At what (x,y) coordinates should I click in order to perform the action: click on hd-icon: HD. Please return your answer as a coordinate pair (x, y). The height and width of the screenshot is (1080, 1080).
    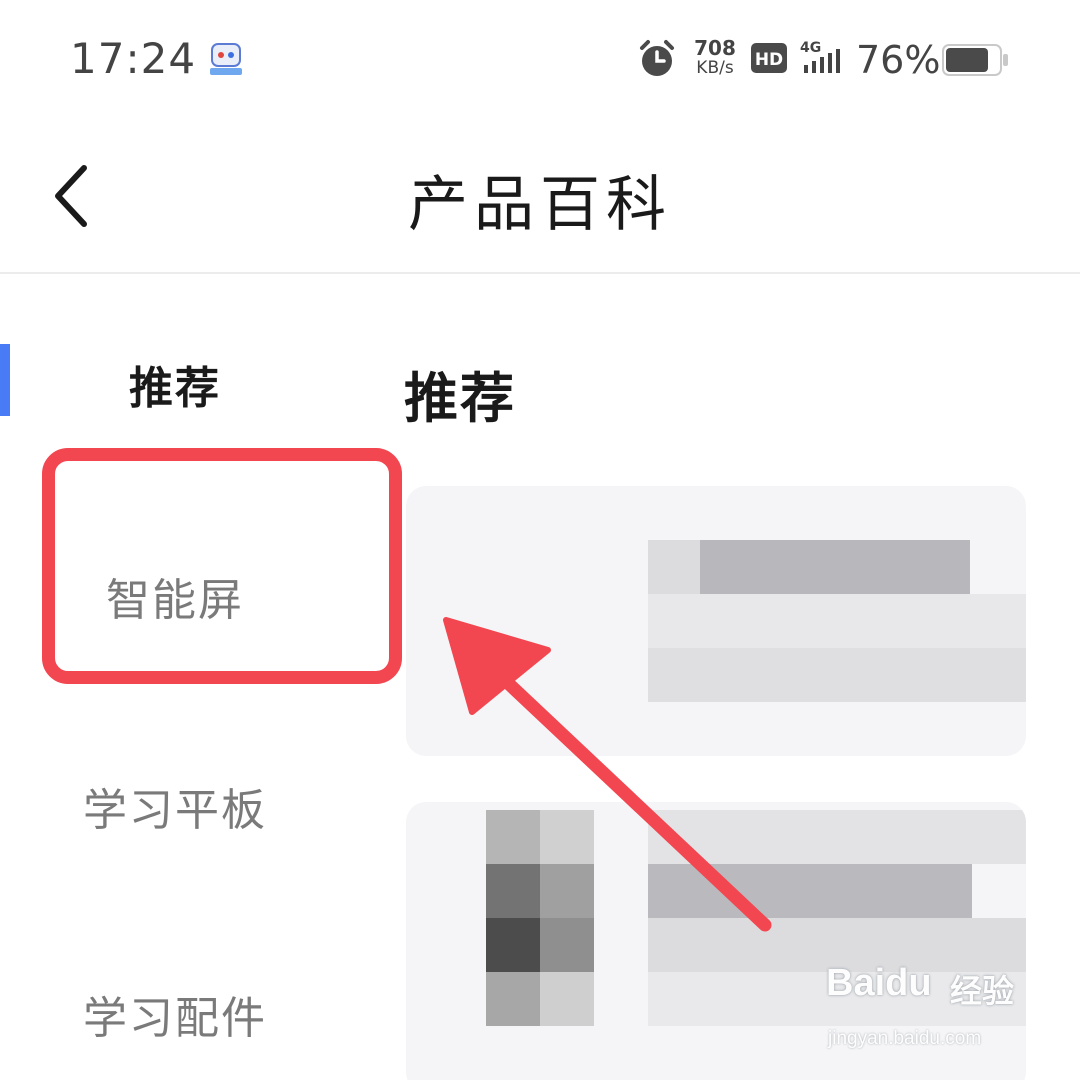
    Looking at the image, I should click on (769, 58).